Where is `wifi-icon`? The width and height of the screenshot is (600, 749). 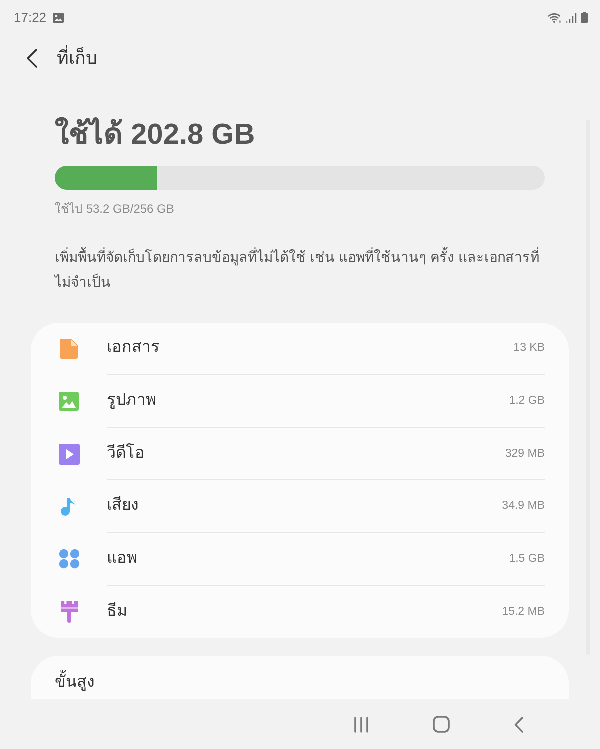 wifi-icon is located at coordinates (555, 17).